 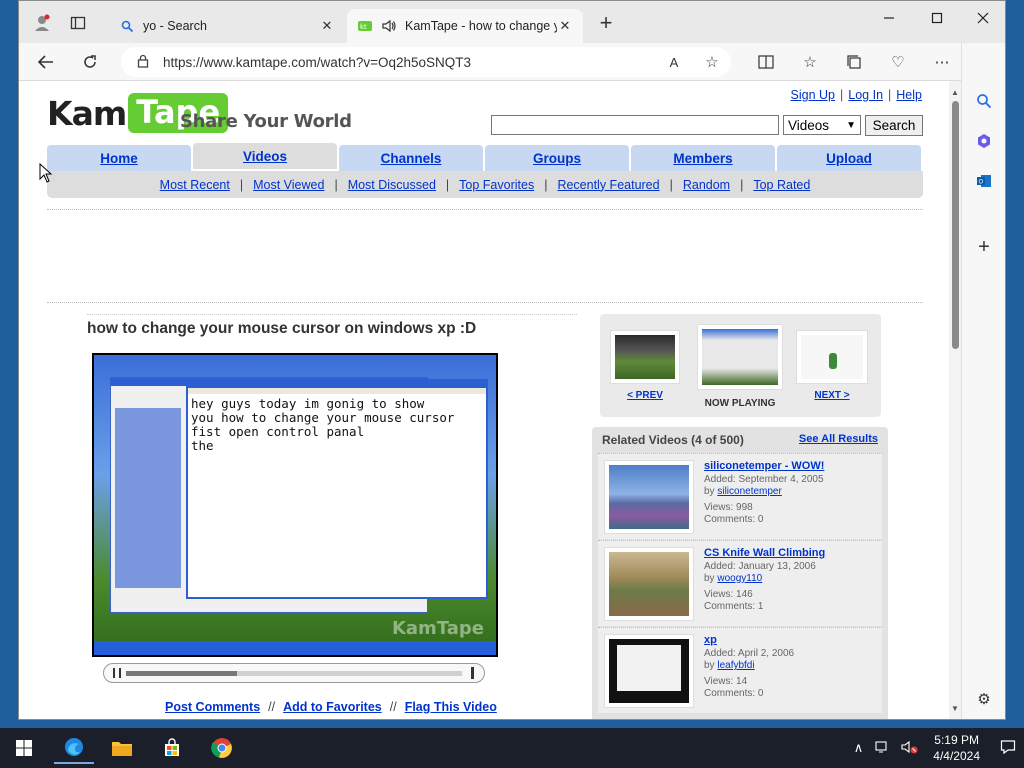 What do you see at coordinates (889, 18) in the screenshot?
I see `minimize-icon` at bounding box center [889, 18].